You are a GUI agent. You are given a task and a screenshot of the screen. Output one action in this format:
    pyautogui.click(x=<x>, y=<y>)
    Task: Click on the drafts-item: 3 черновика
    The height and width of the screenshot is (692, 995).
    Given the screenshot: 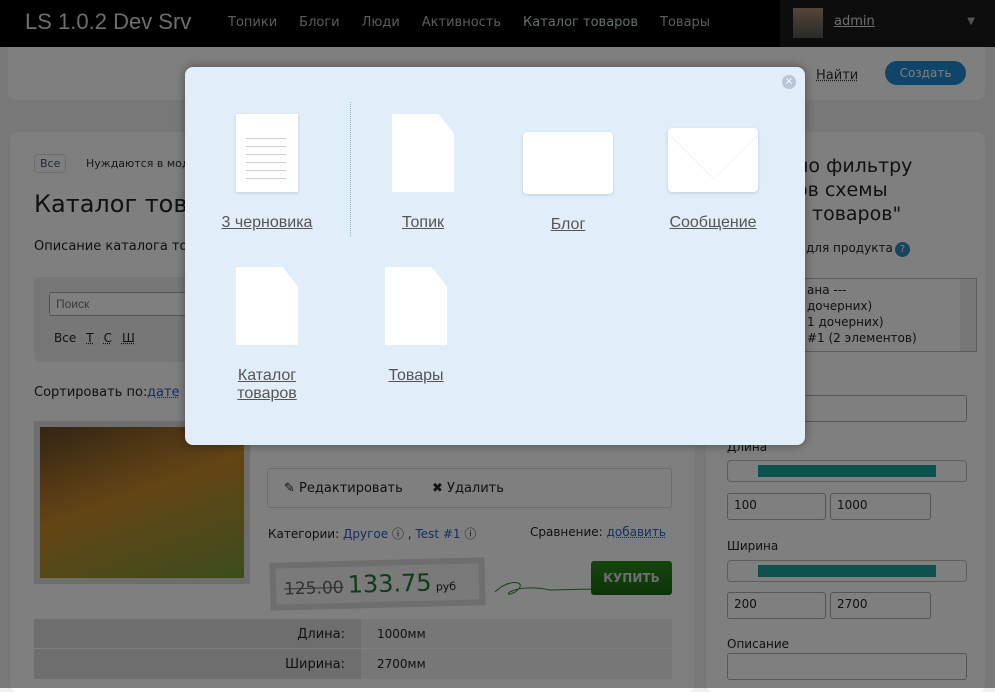 What is the action you would take?
    pyautogui.click(x=267, y=173)
    